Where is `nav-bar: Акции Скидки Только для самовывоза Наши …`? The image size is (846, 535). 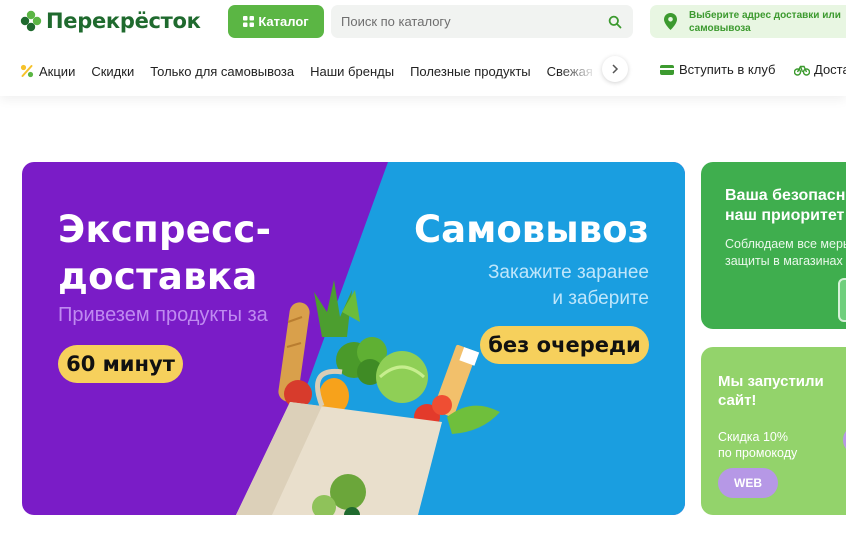
nav-bar: Акции Скидки Только для самовывоза Наши … is located at coordinates (314, 71).